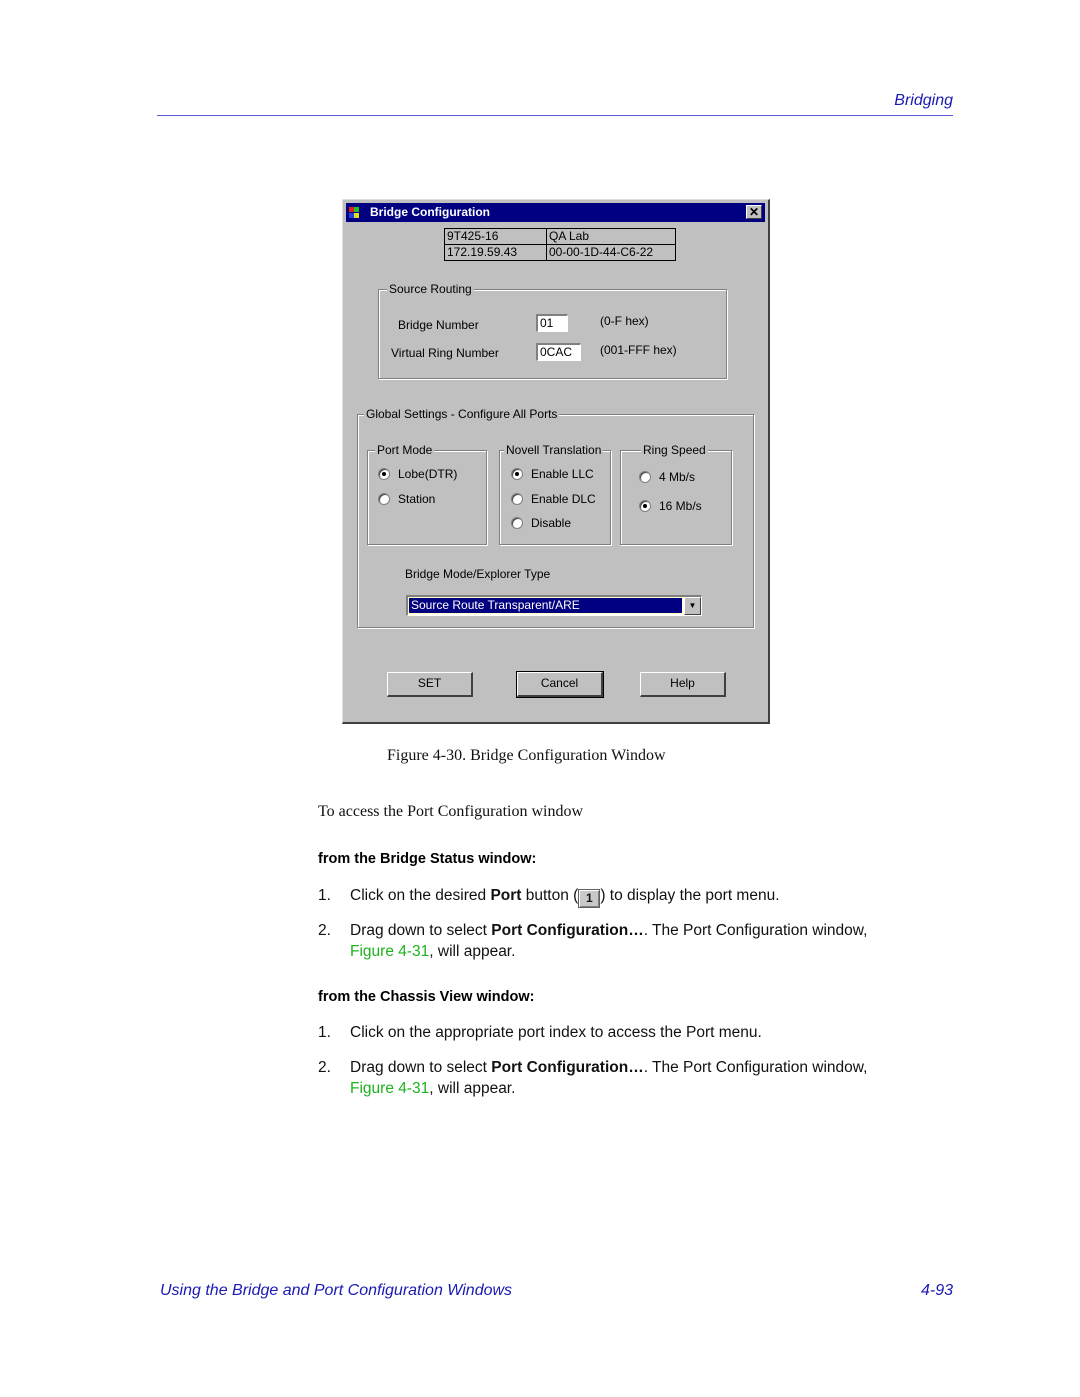 This screenshot has height=1397, width=1080. What do you see at coordinates (692, 606) in the screenshot?
I see `chevron-down-icon: ▼` at bounding box center [692, 606].